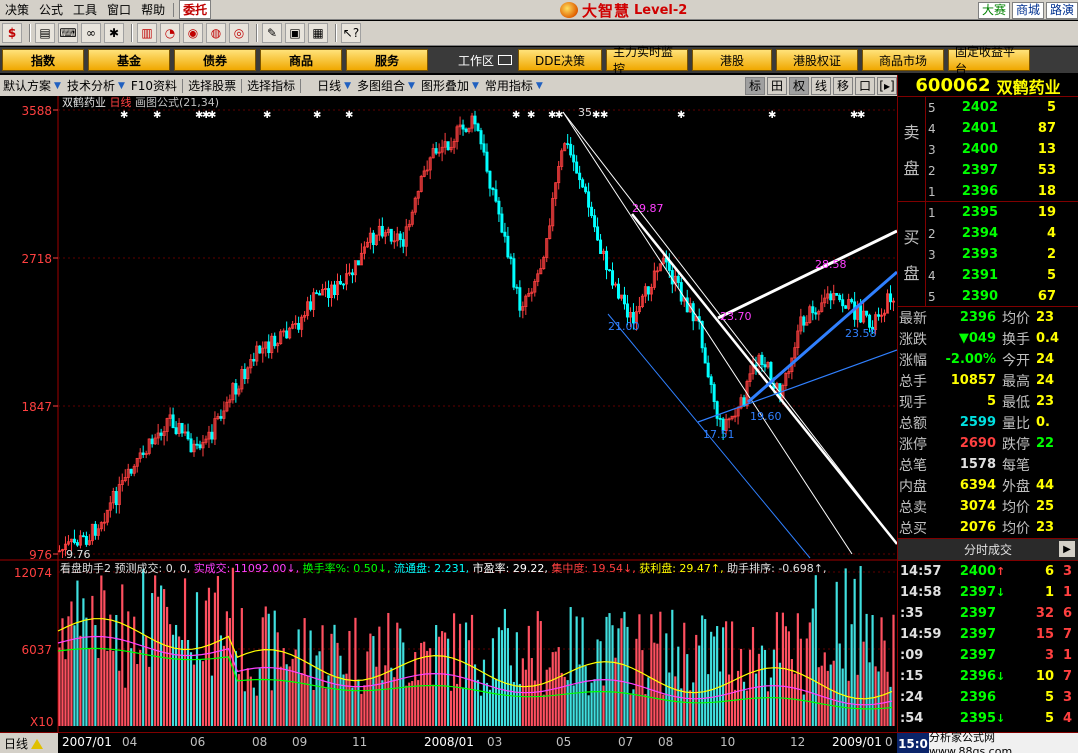  I want to click on toggle-rights: 权, so click(799, 85).